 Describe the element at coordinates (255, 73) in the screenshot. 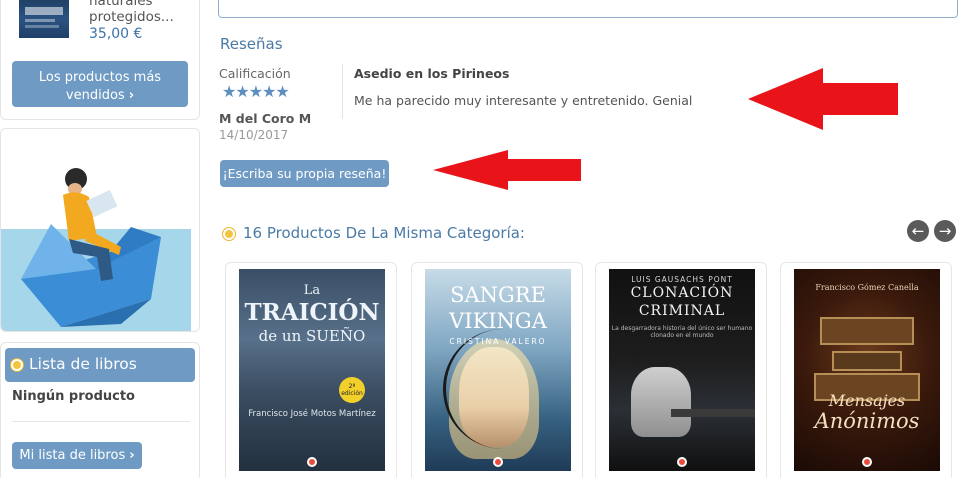

I see `rating-label: Calificación` at that location.